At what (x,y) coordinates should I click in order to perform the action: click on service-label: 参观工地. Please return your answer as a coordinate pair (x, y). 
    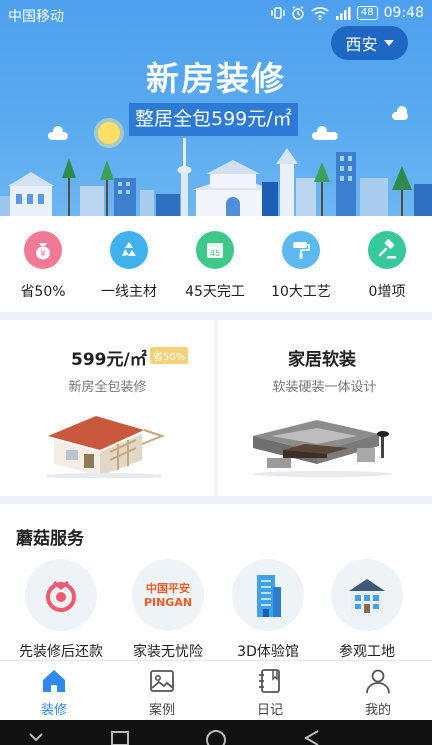
    Looking at the image, I should click on (367, 652).